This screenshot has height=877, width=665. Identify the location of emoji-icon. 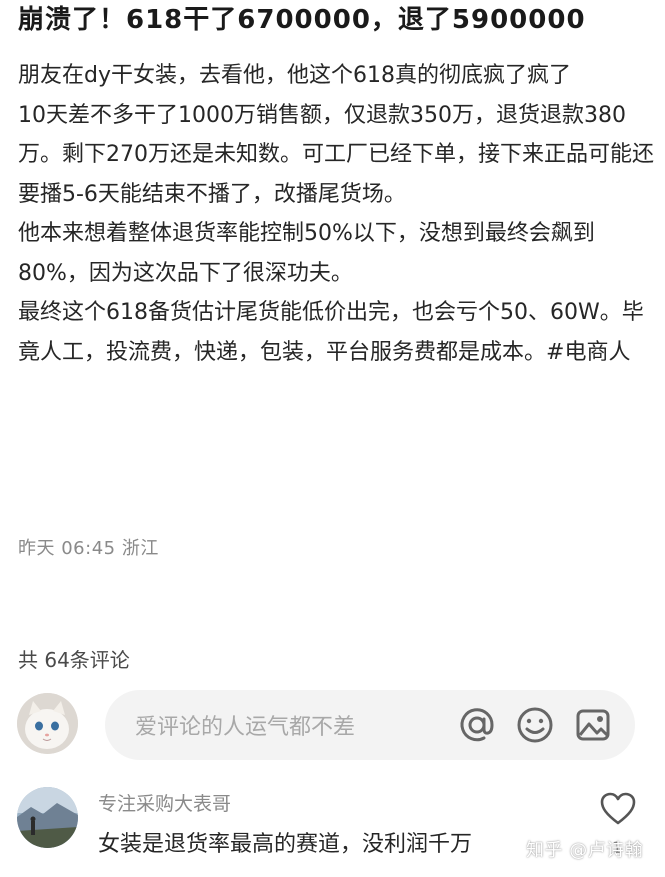
(535, 725).